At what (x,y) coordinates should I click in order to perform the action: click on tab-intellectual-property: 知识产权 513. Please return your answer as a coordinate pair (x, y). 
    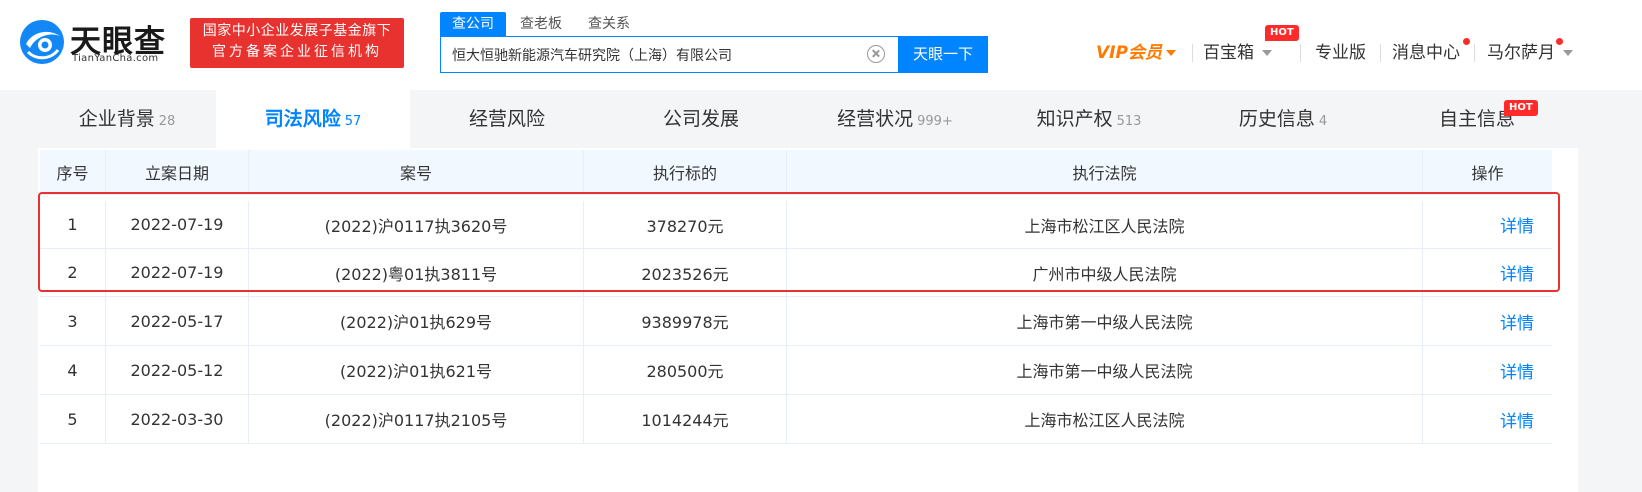
    Looking at the image, I should click on (1089, 119).